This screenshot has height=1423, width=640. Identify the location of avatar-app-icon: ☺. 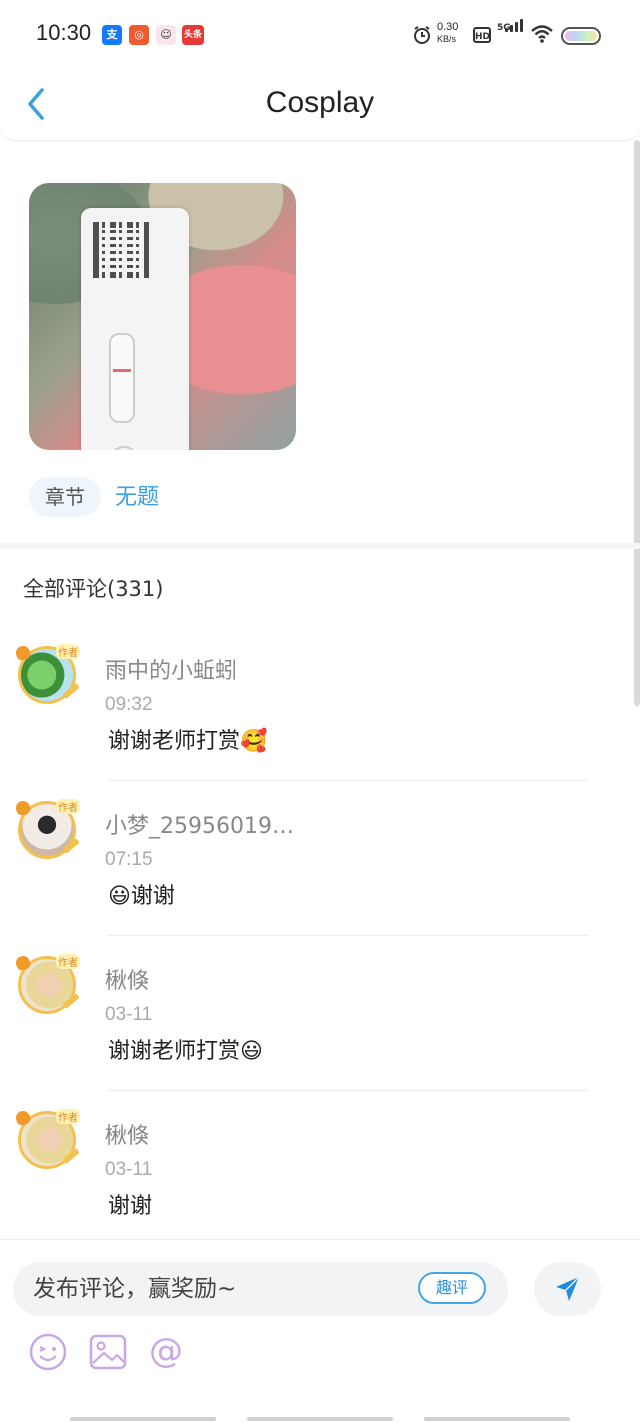
(166, 35).